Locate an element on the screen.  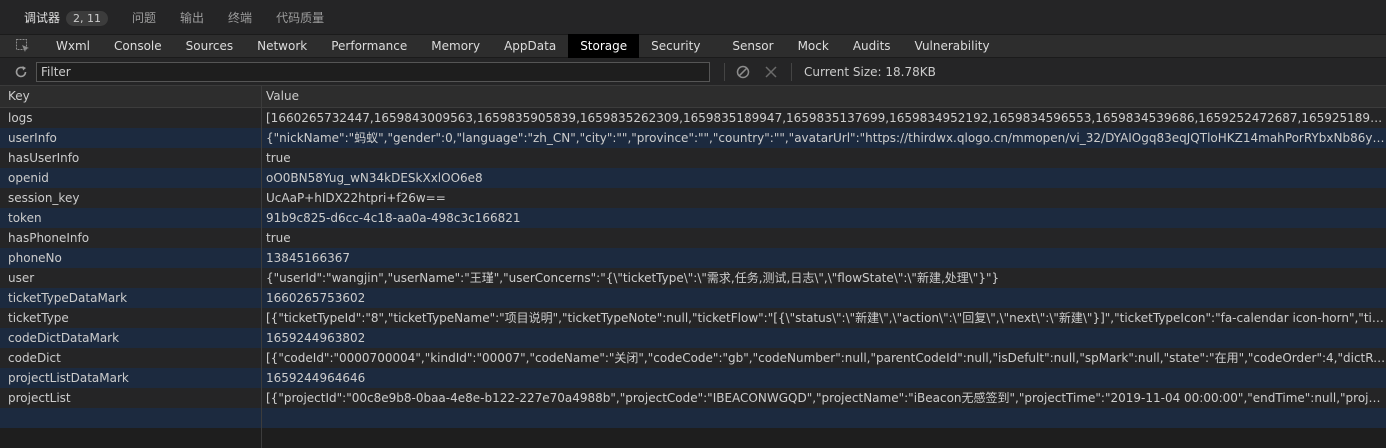
tab-mock: Mock is located at coordinates (813, 46).